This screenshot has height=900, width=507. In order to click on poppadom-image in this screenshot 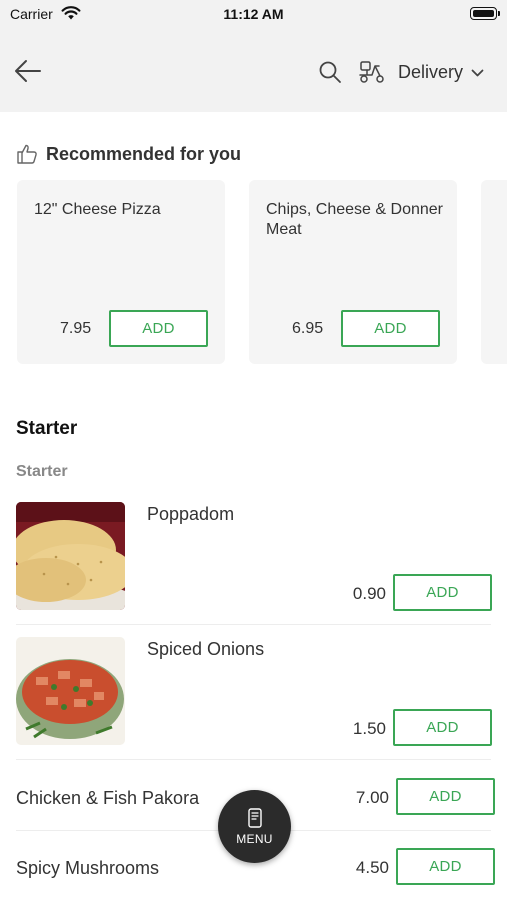, I will do `click(70, 556)`.